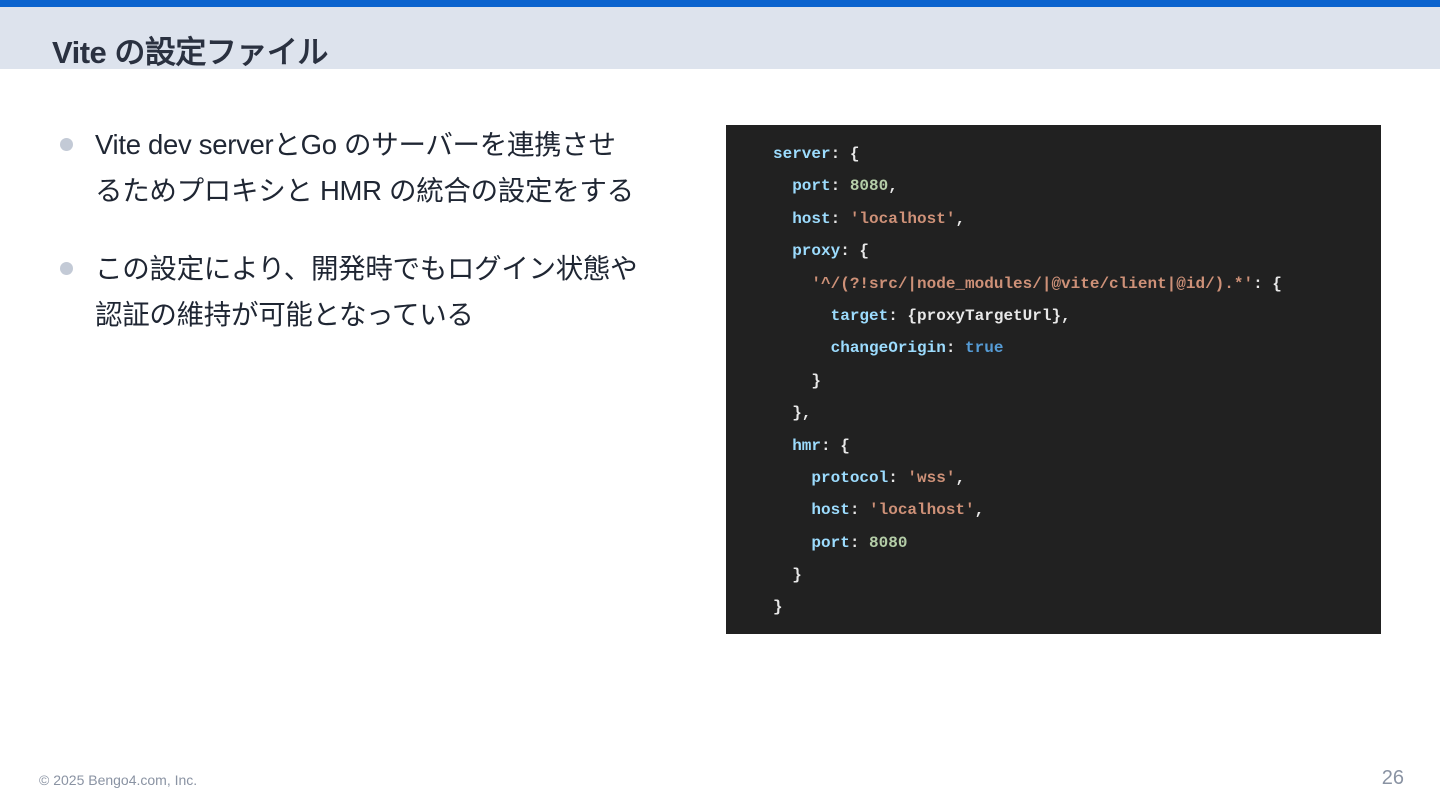 The height and width of the screenshot is (810, 1440). I want to click on code-token: protocol, so click(831, 477).